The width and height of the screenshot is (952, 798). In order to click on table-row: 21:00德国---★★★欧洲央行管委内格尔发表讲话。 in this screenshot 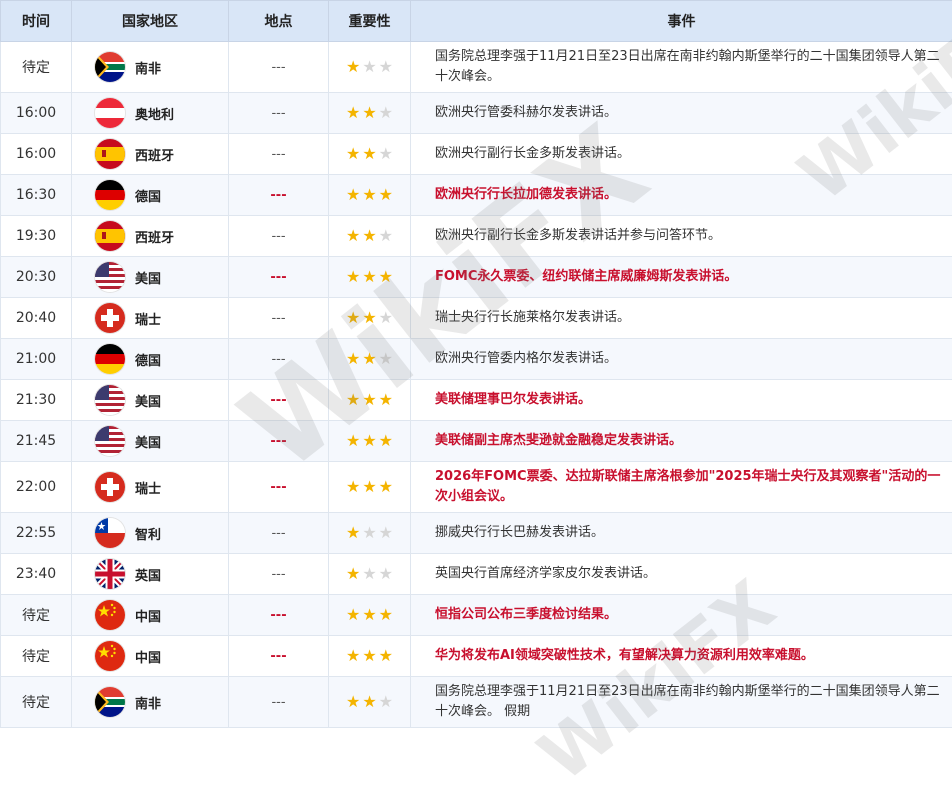, I will do `click(476, 359)`.